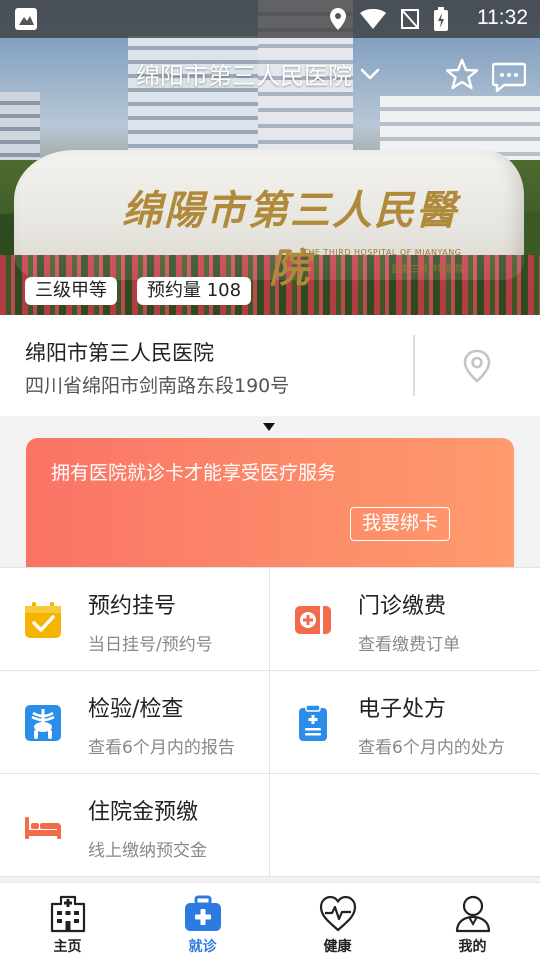 Image resolution: width=540 pixels, height=960 pixels. I want to click on hospital-bed-icon, so click(43, 828).